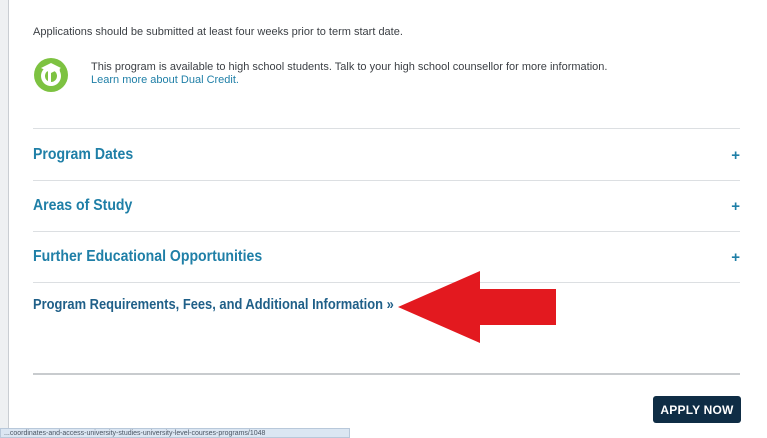  Describe the element at coordinates (477, 307) in the screenshot. I see `red-arrow-annotation-icon` at that location.